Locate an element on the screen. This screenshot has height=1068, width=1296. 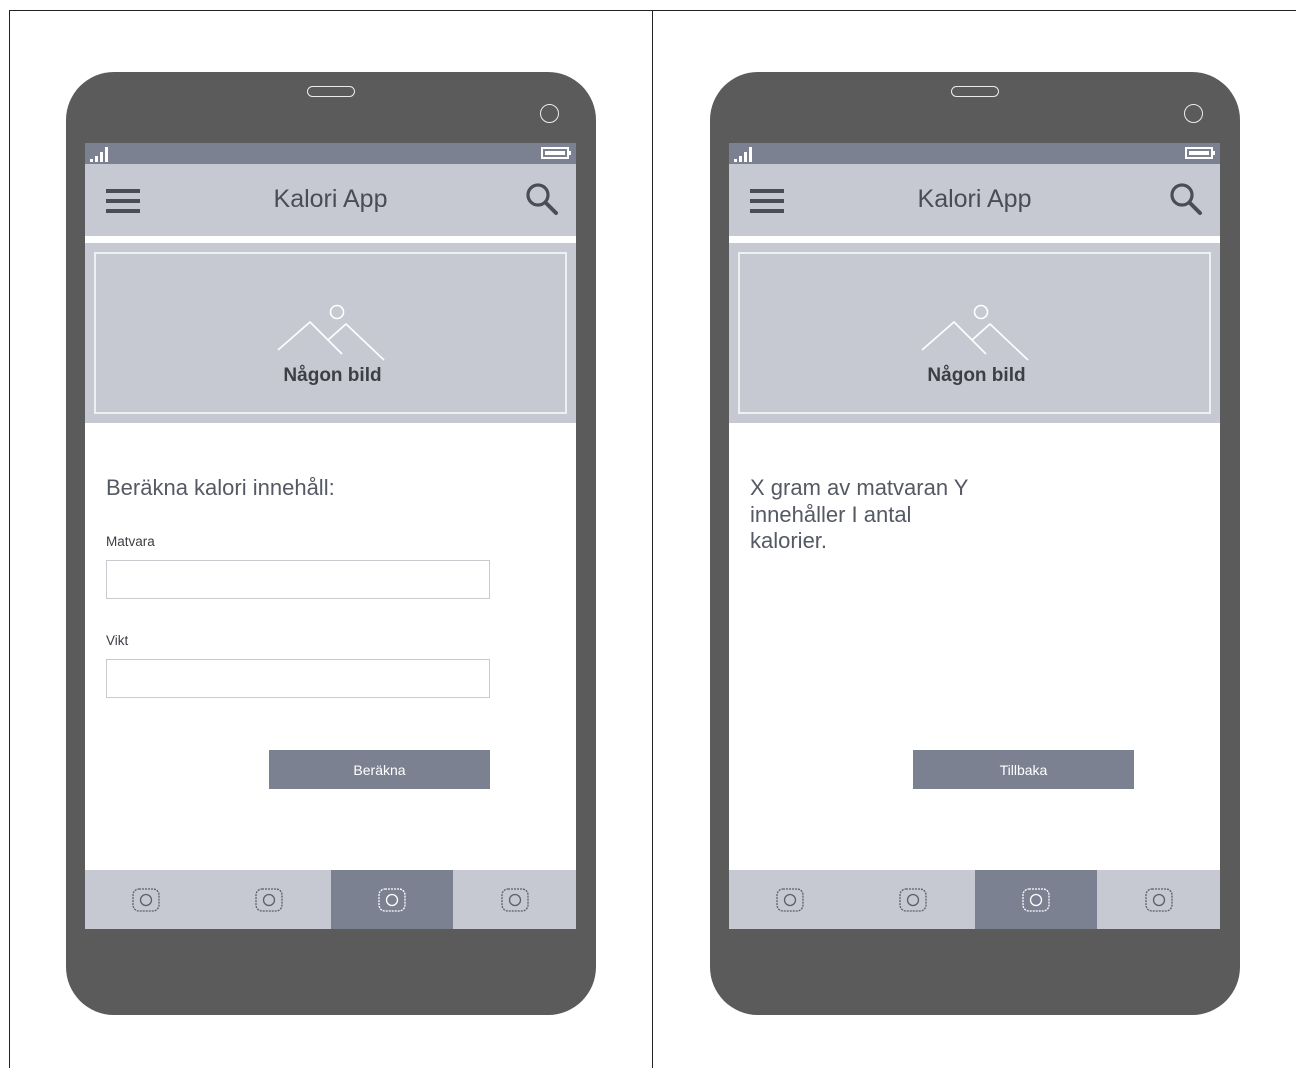
calculate-button: Beräkna is located at coordinates (379, 769).